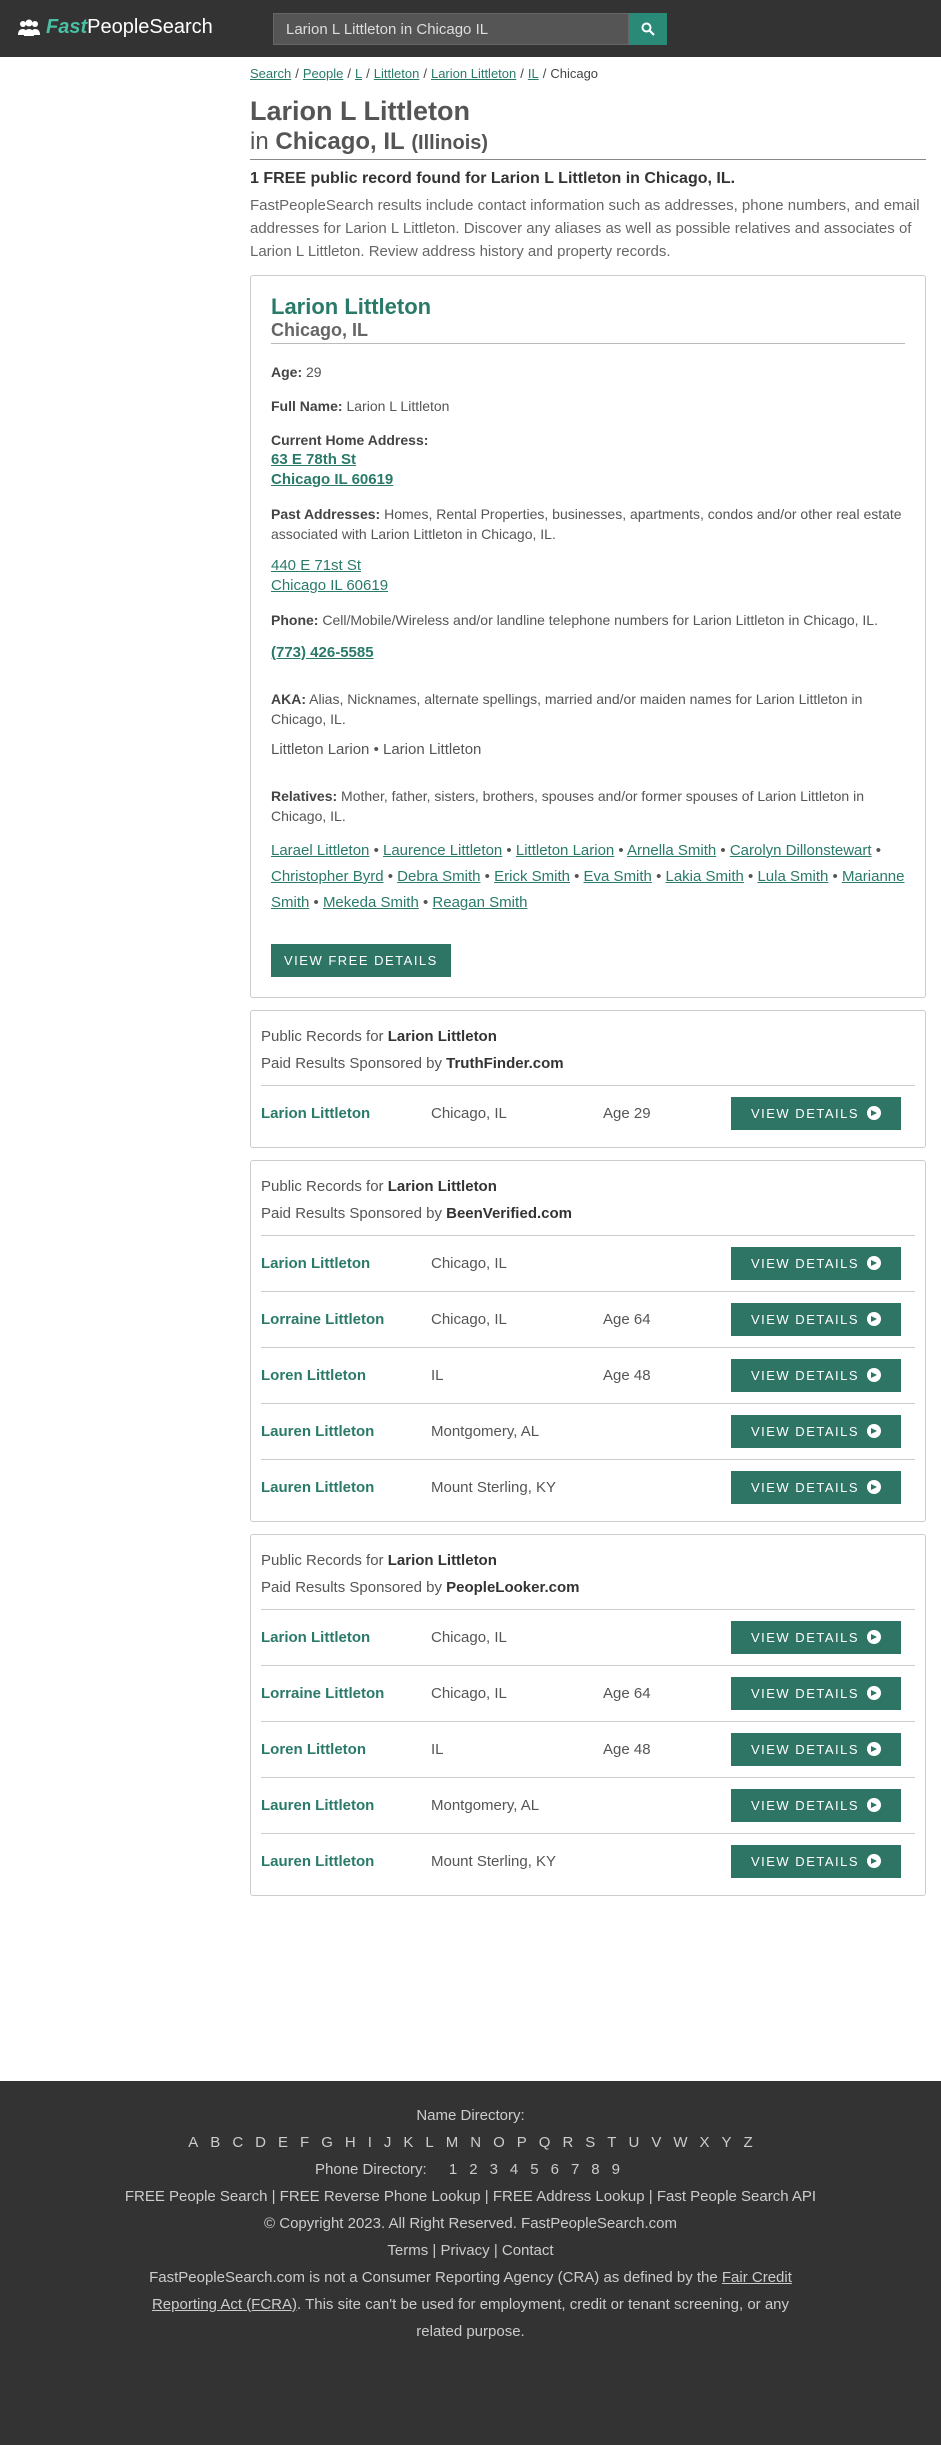 This screenshot has height=2445, width=941. What do you see at coordinates (575, 2169) in the screenshot?
I see `digit-link: 7` at bounding box center [575, 2169].